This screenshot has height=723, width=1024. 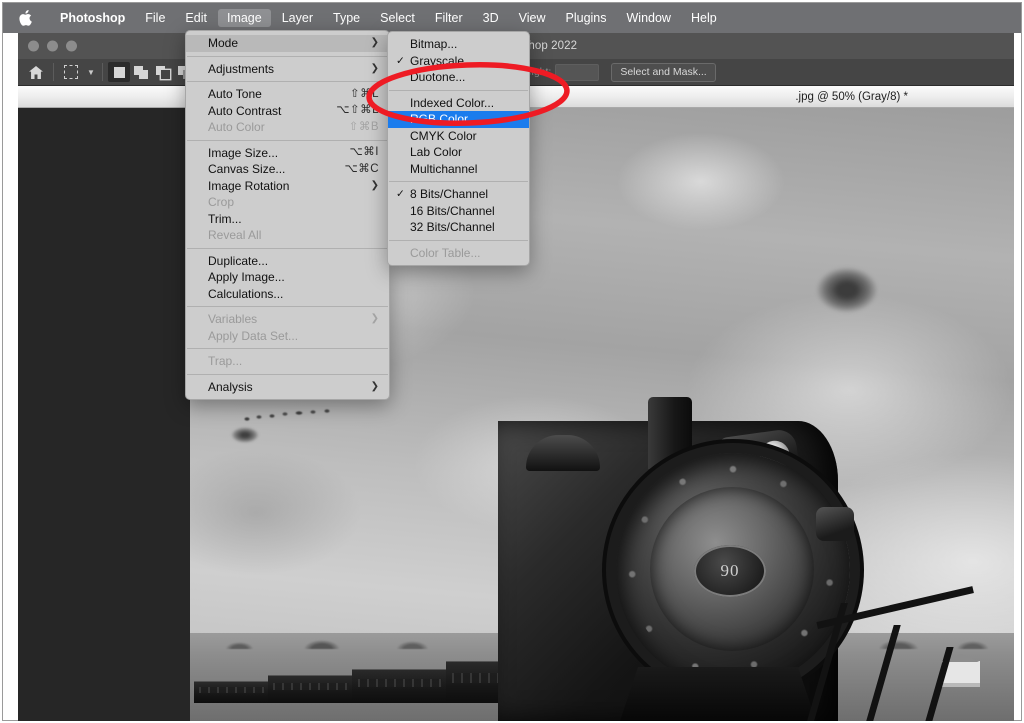 I want to click on menu-bar-item-3d: 3D, so click(x=491, y=18).